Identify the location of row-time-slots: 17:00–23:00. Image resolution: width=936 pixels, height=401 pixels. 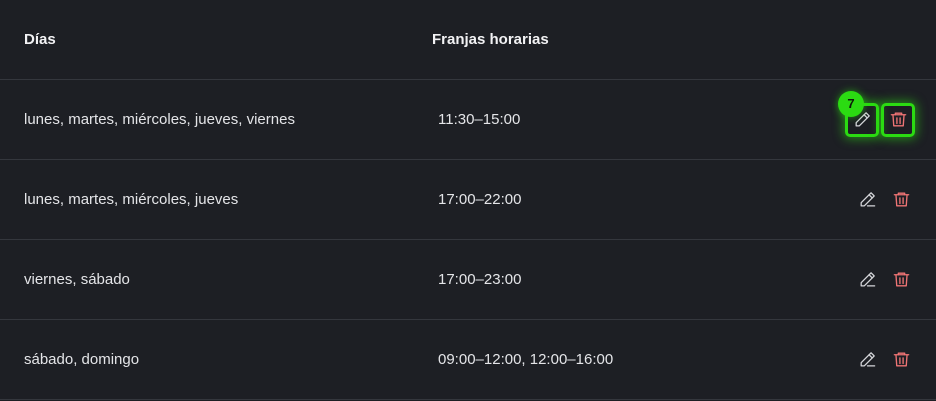
(480, 279).